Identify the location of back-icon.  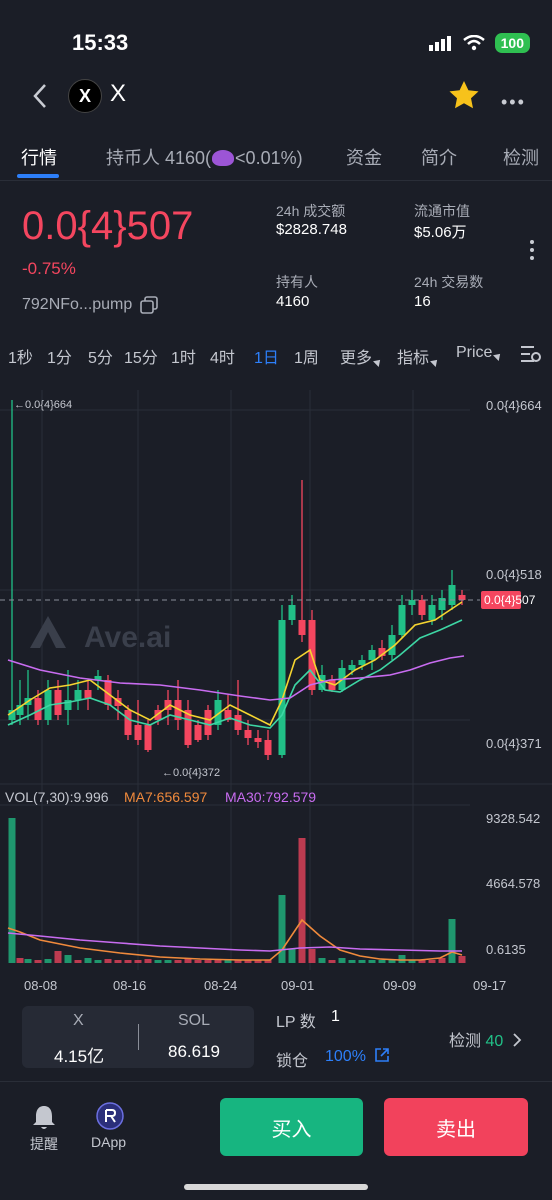
(40, 96).